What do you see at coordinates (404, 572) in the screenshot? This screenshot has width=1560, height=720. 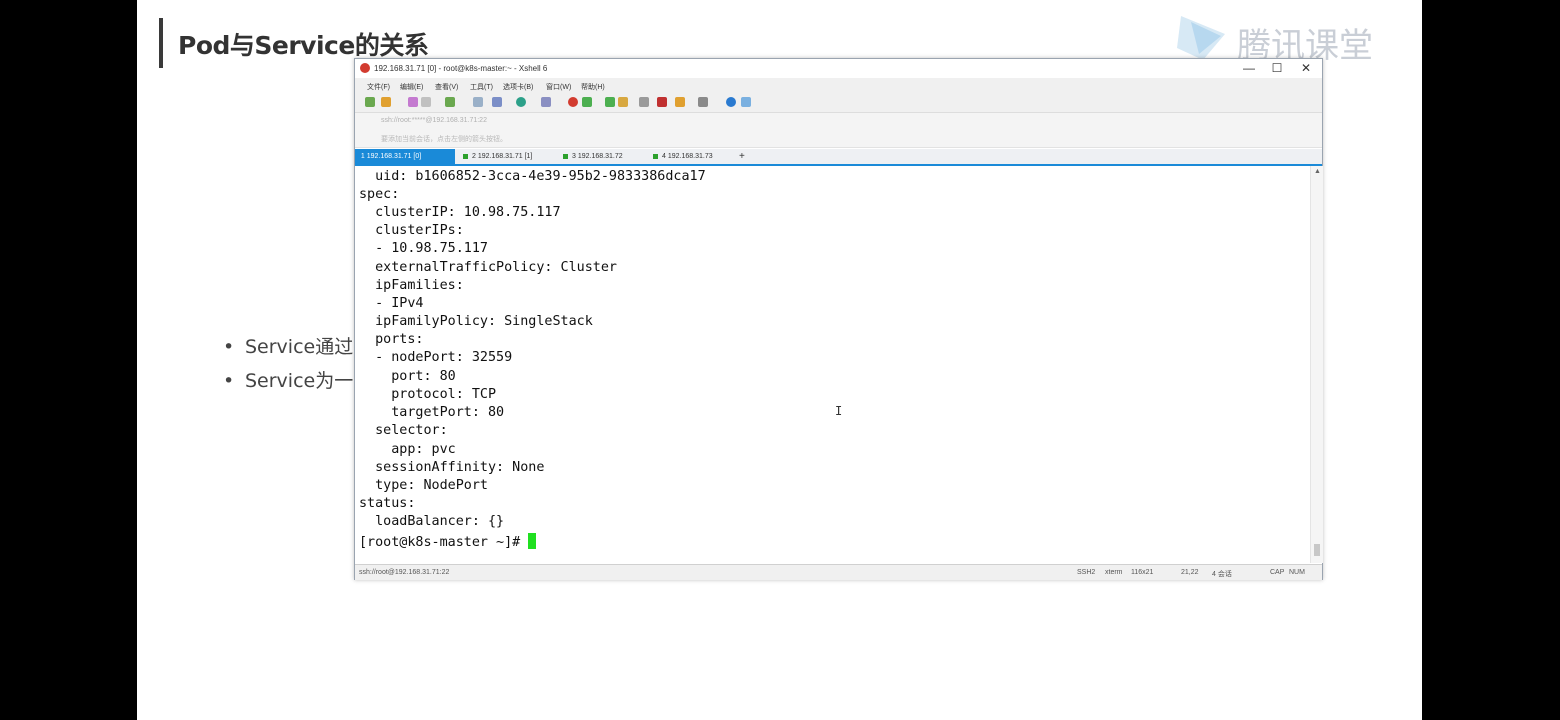 I see `status-connection: ssh://root@192.168.31.71:22` at bounding box center [404, 572].